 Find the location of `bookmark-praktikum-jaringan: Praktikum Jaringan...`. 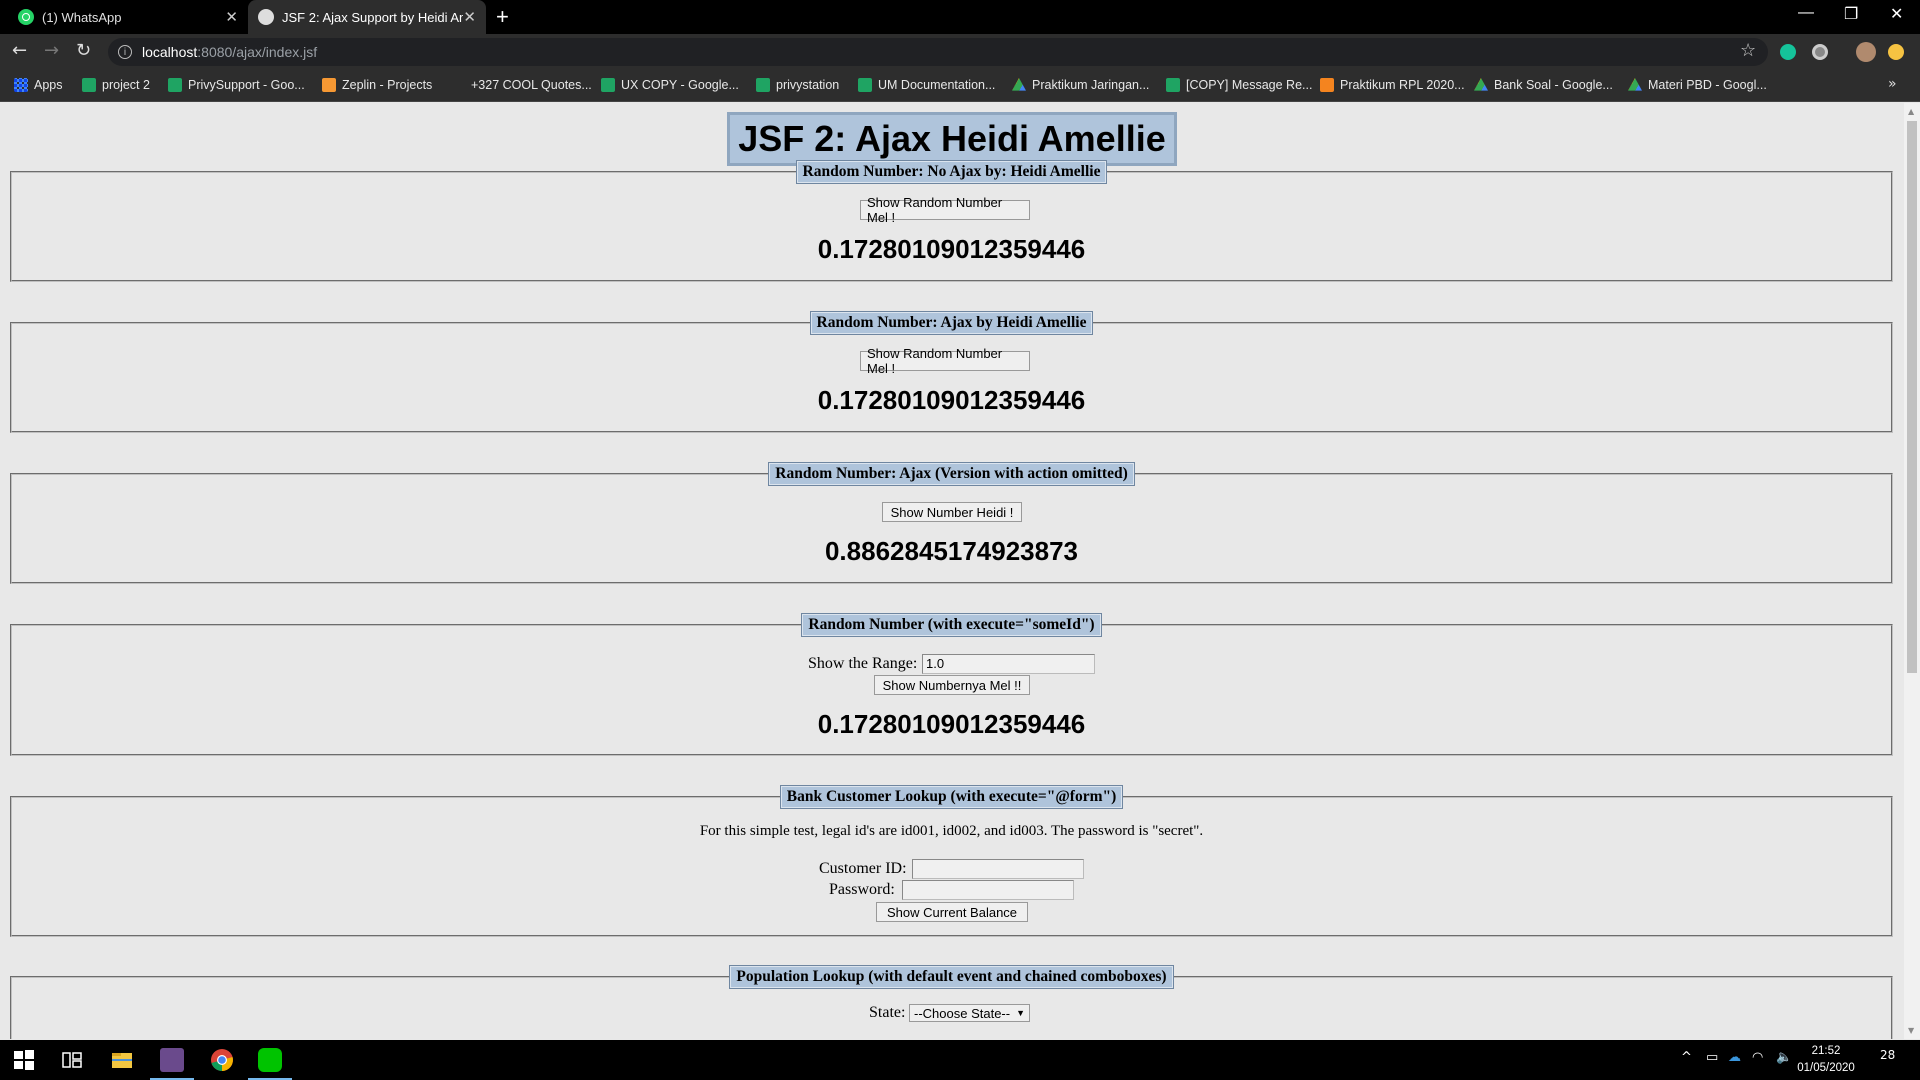

bookmark-praktikum-jaringan: Praktikum Jaringan... is located at coordinates (1080, 85).